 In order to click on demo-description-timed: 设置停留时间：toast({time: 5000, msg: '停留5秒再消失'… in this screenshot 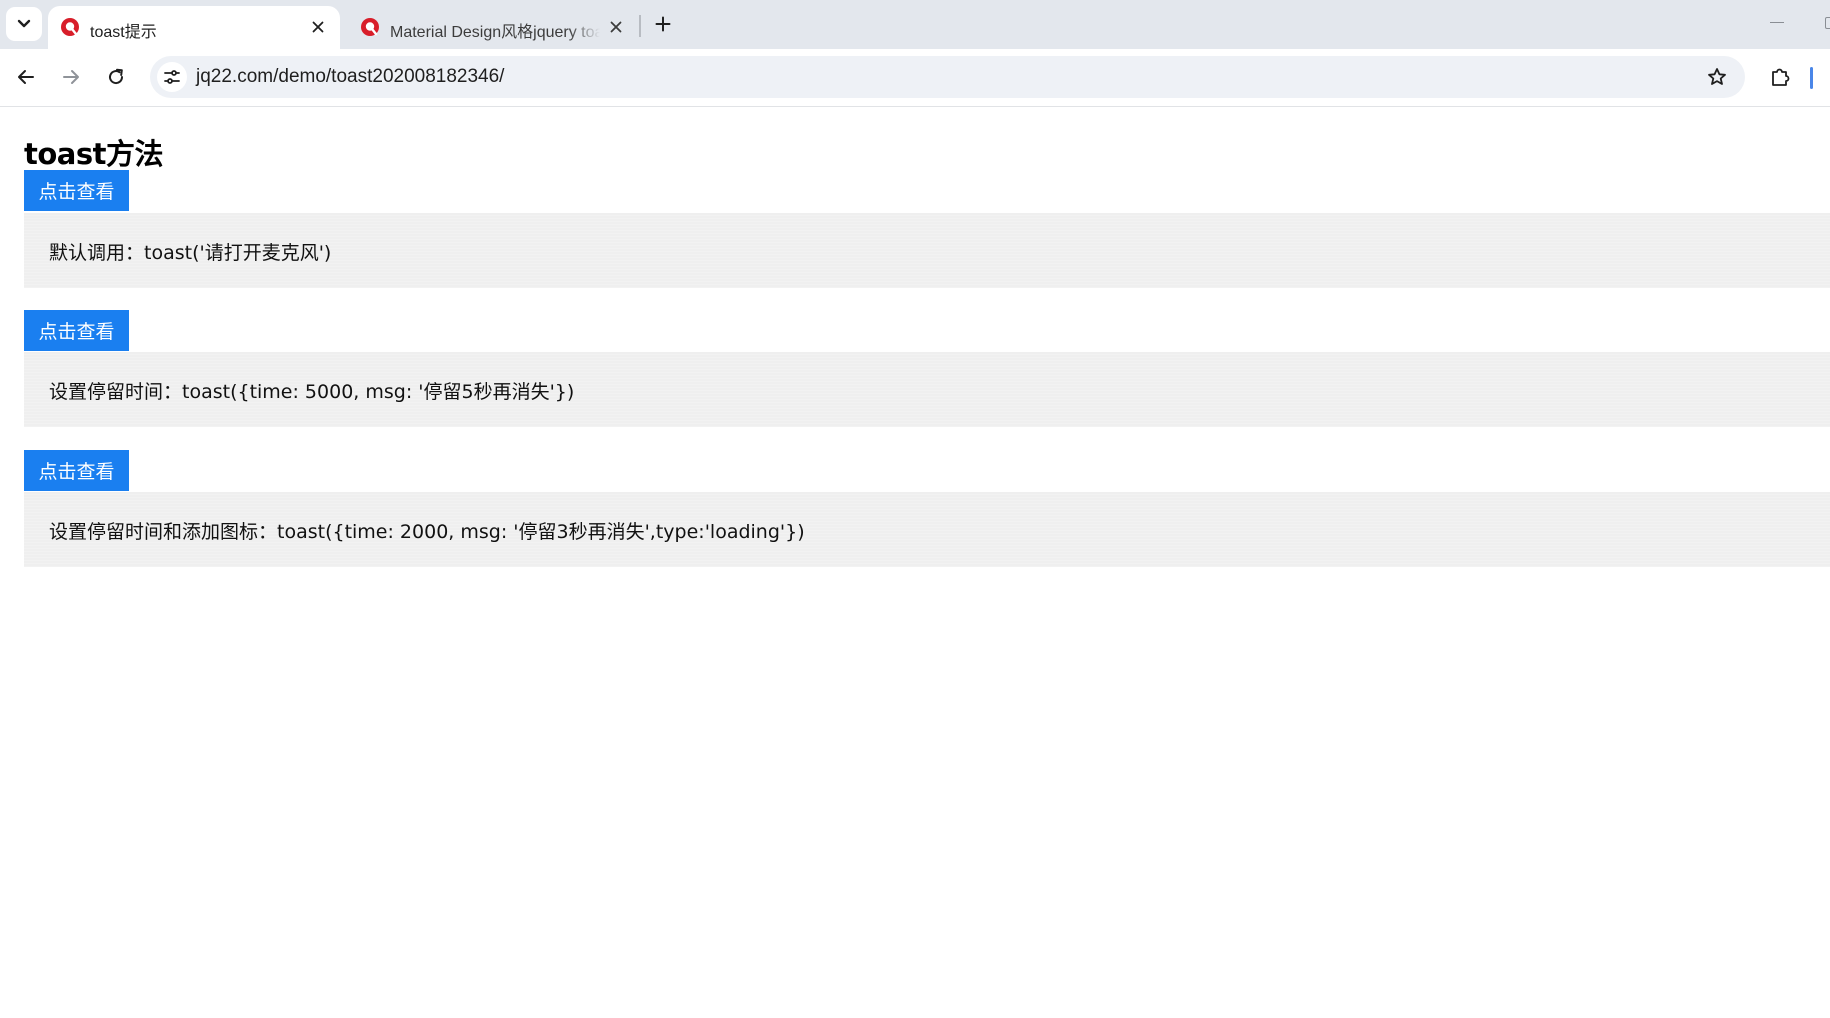, I will do `click(927, 389)`.